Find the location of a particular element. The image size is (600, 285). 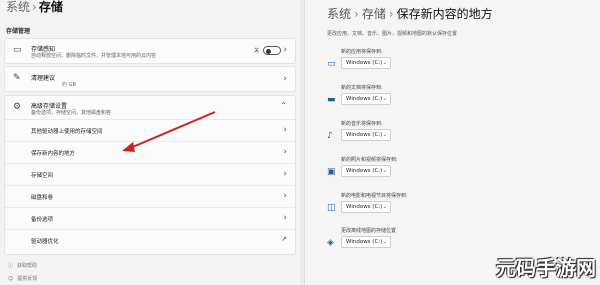

monitor-icon: ▭ is located at coordinates (331, 64).